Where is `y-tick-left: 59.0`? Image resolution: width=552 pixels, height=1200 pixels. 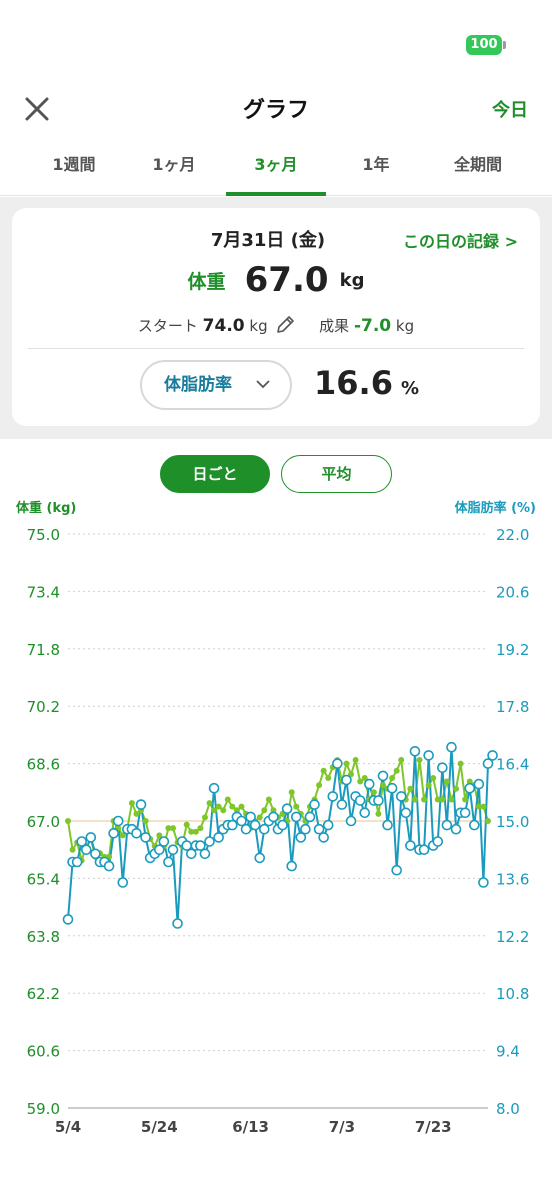
y-tick-left: 59.0 is located at coordinates (43, 1109).